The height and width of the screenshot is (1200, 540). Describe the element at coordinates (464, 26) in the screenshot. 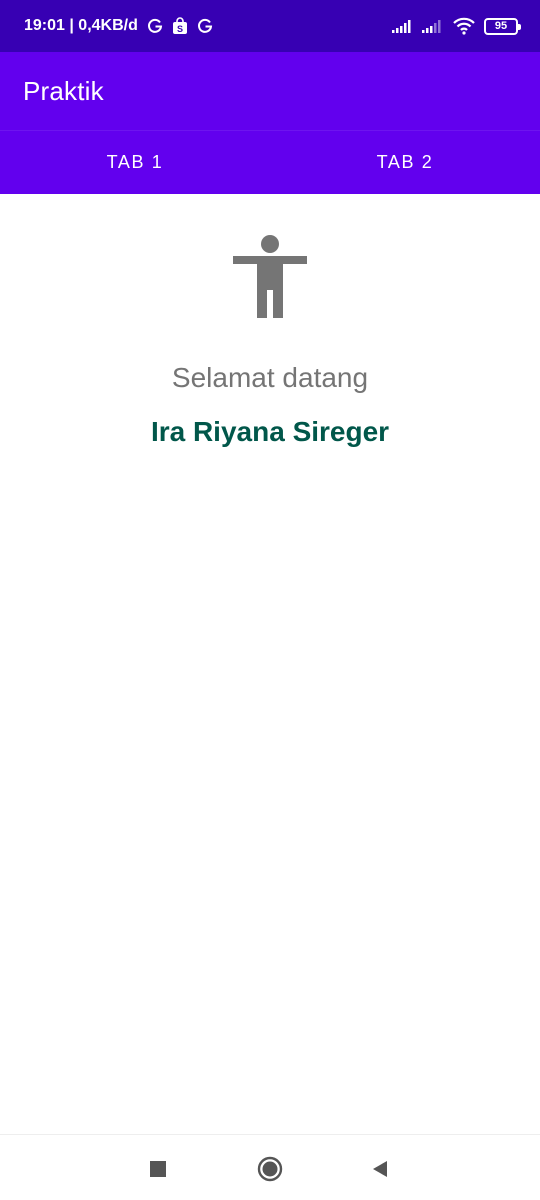

I see `wifi-icon` at that location.